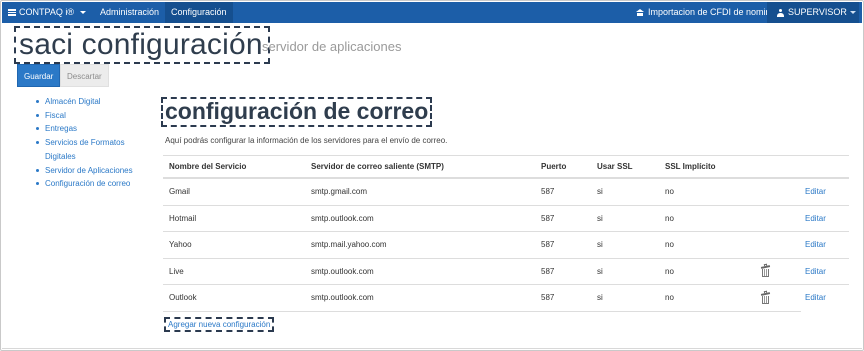  What do you see at coordinates (199, 12) in the screenshot?
I see `nav-configuracion: Configuración` at bounding box center [199, 12].